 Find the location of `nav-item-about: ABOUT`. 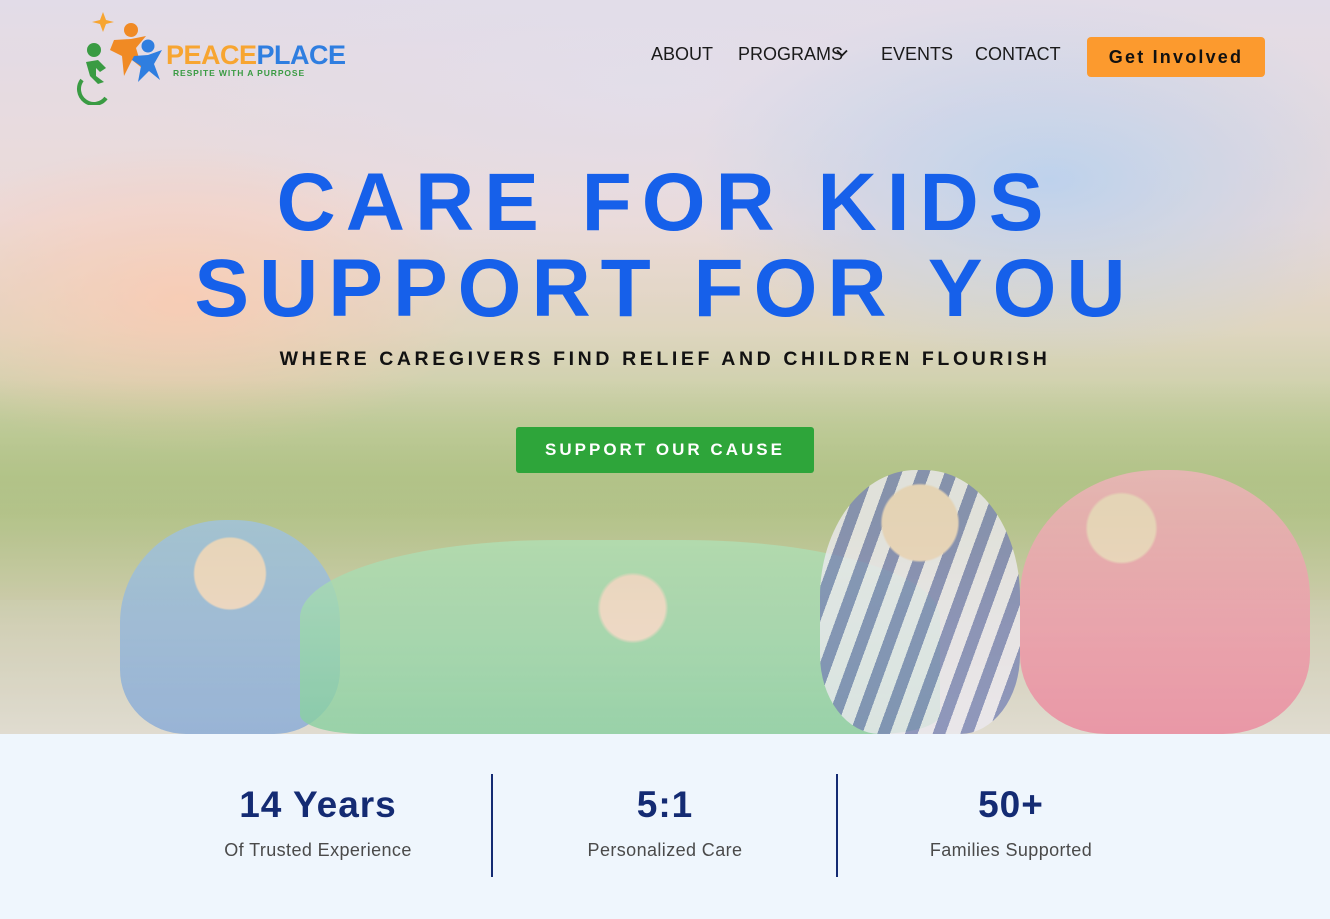

nav-item-about: ABOUT is located at coordinates (682, 54).